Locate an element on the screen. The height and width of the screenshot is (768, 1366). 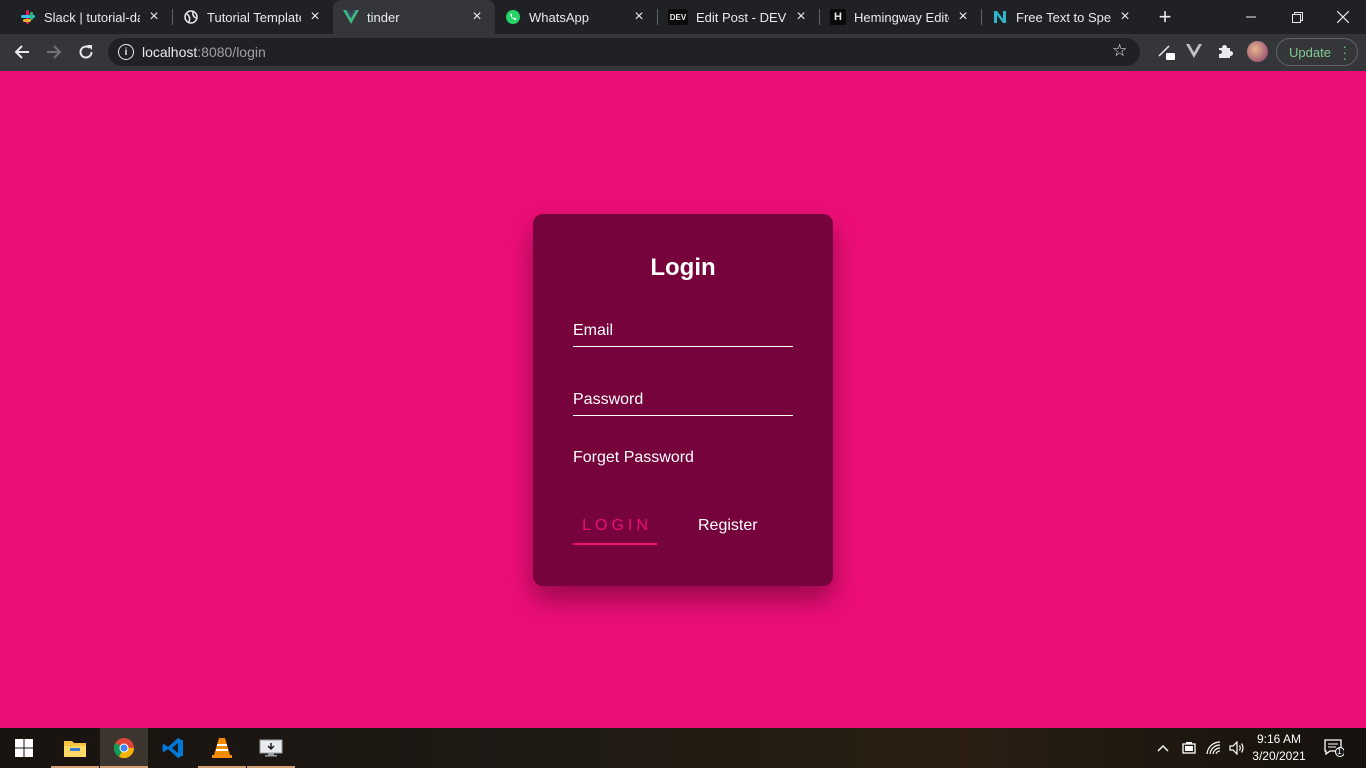
reload-icon is located at coordinates (86, 52).